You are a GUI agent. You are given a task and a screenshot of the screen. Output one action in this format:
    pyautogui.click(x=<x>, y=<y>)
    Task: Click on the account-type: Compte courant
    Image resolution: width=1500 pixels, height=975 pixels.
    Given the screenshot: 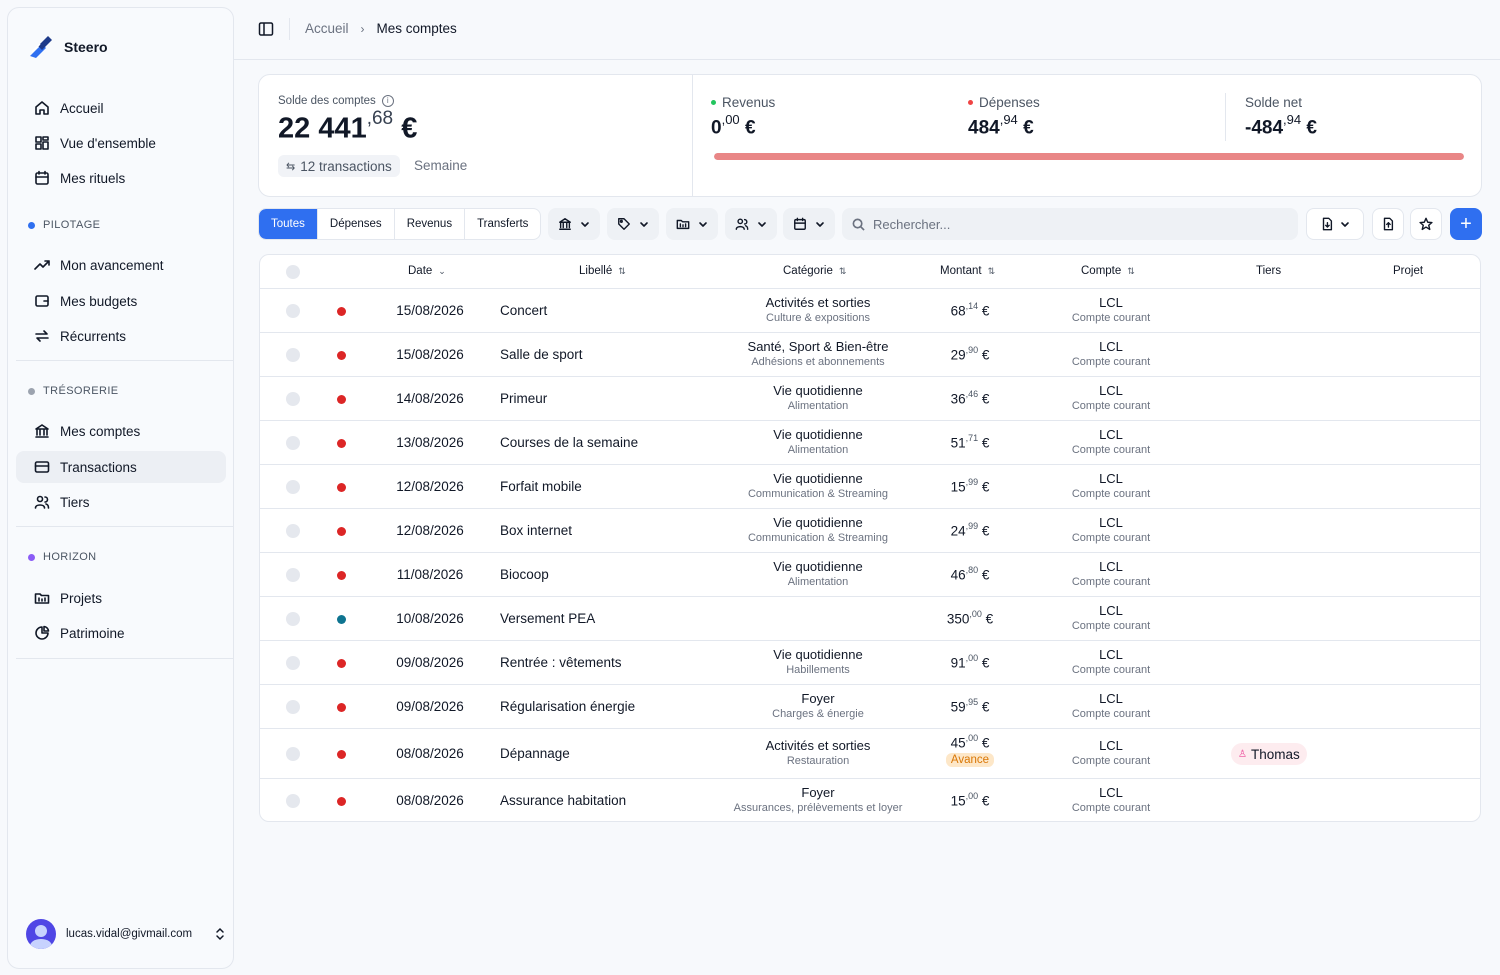 What is the action you would take?
    pyautogui.click(x=1111, y=761)
    